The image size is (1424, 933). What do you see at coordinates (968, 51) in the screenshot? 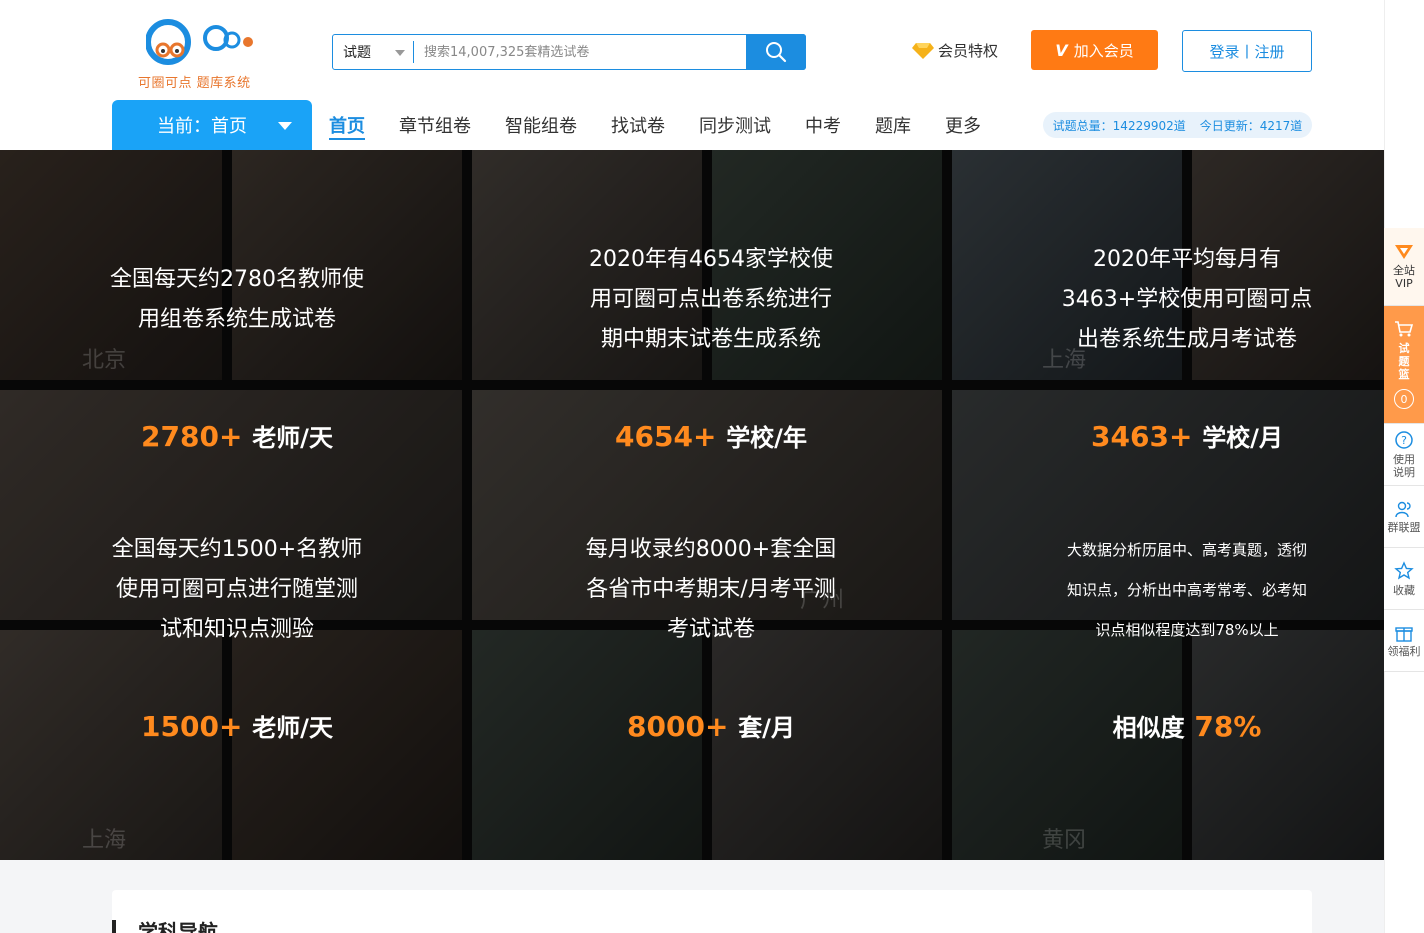
I see `vip-privileges-label: 会员特权` at bounding box center [968, 51].